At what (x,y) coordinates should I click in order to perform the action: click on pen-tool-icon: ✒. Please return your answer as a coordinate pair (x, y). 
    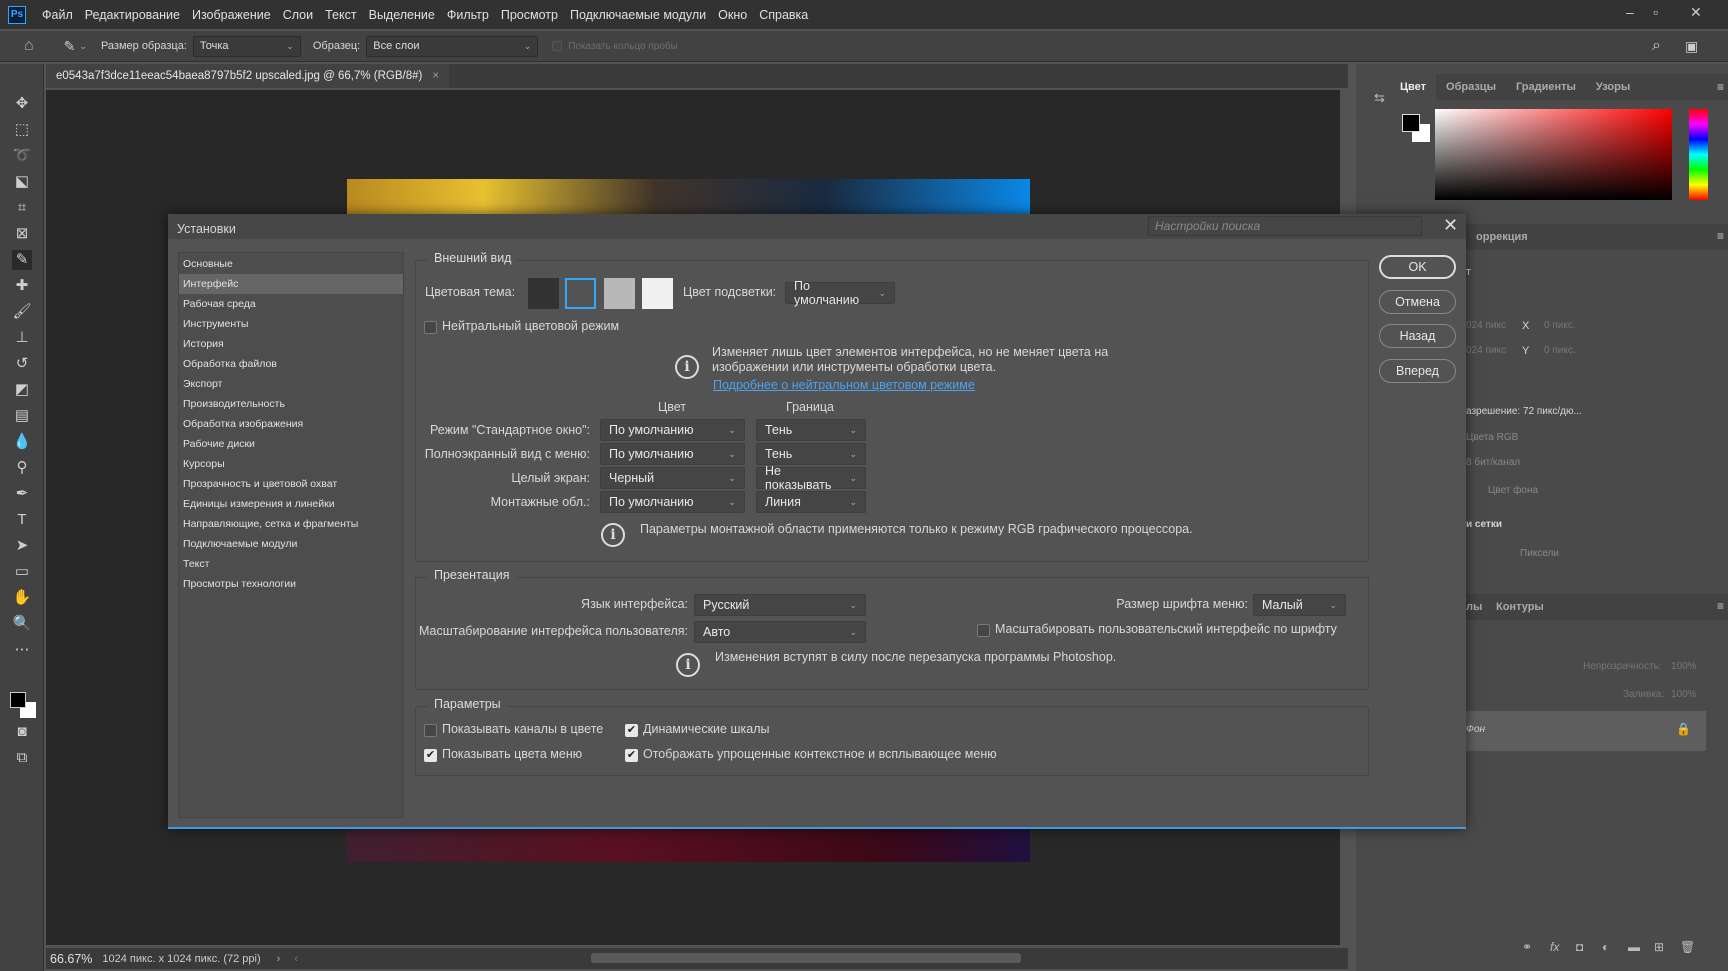
    Looking at the image, I should click on (22, 494).